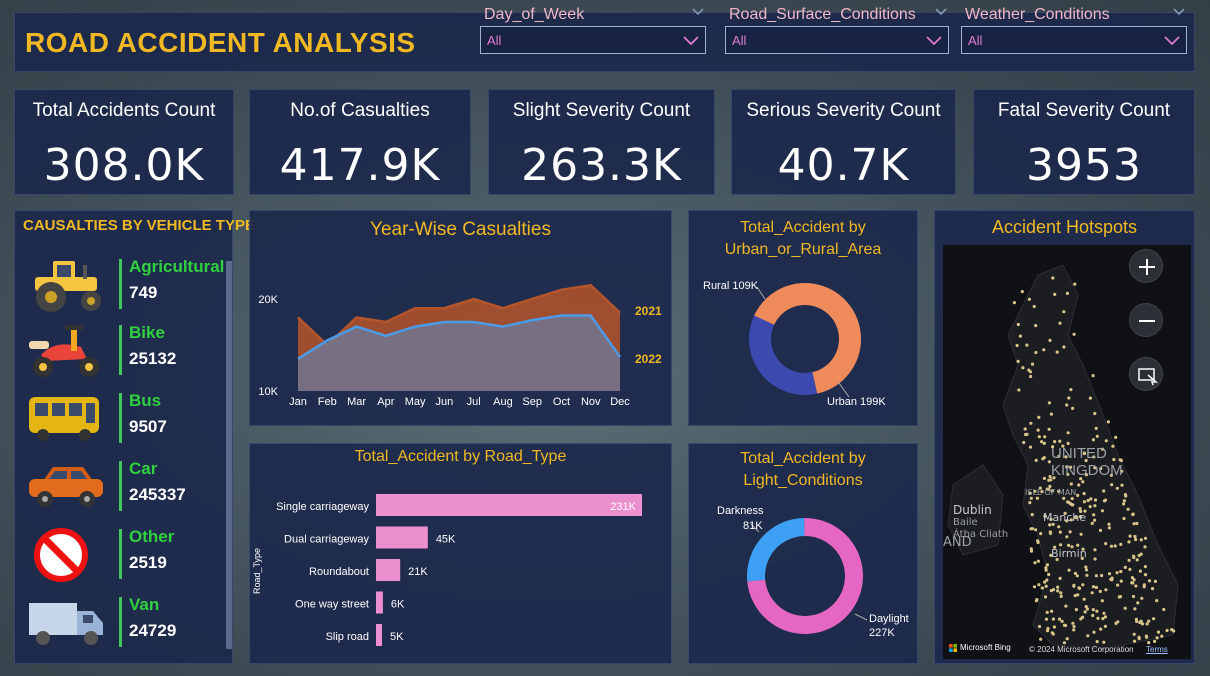 The height and width of the screenshot is (676, 1210). Describe the element at coordinates (837, 40) in the screenshot. I see `road-surface-dropdown: All` at that location.